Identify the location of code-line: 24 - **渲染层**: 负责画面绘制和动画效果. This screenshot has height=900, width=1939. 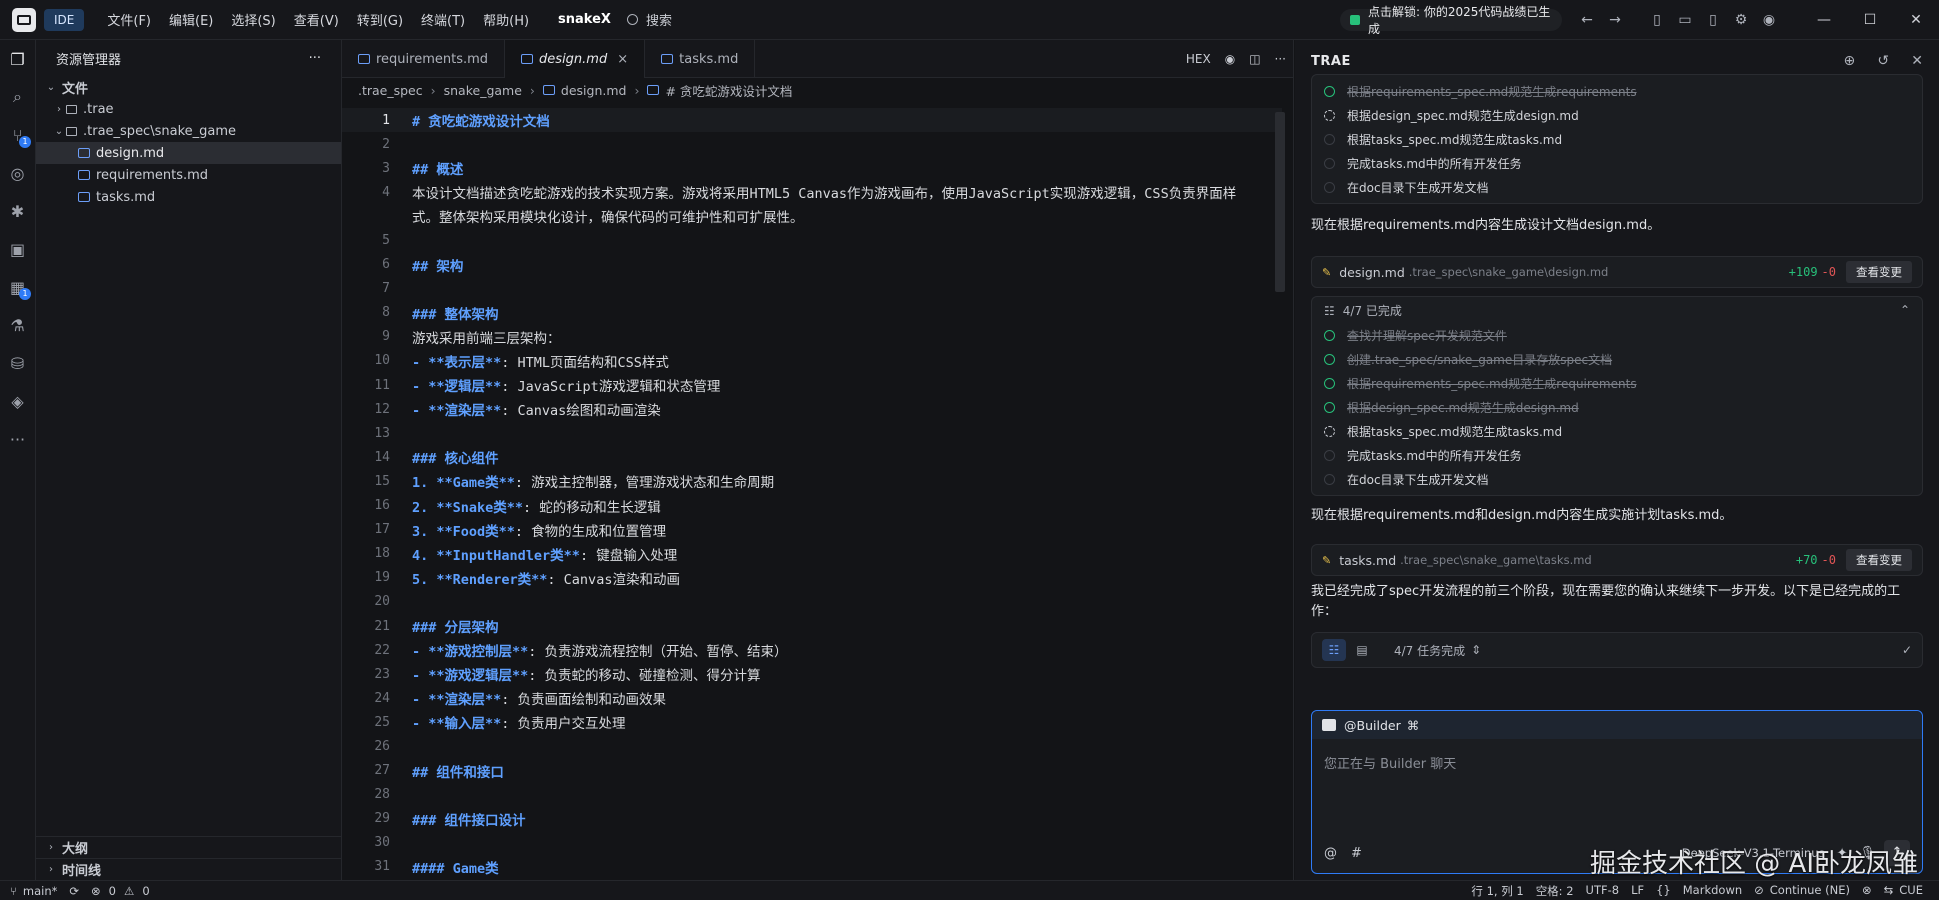
(812, 698).